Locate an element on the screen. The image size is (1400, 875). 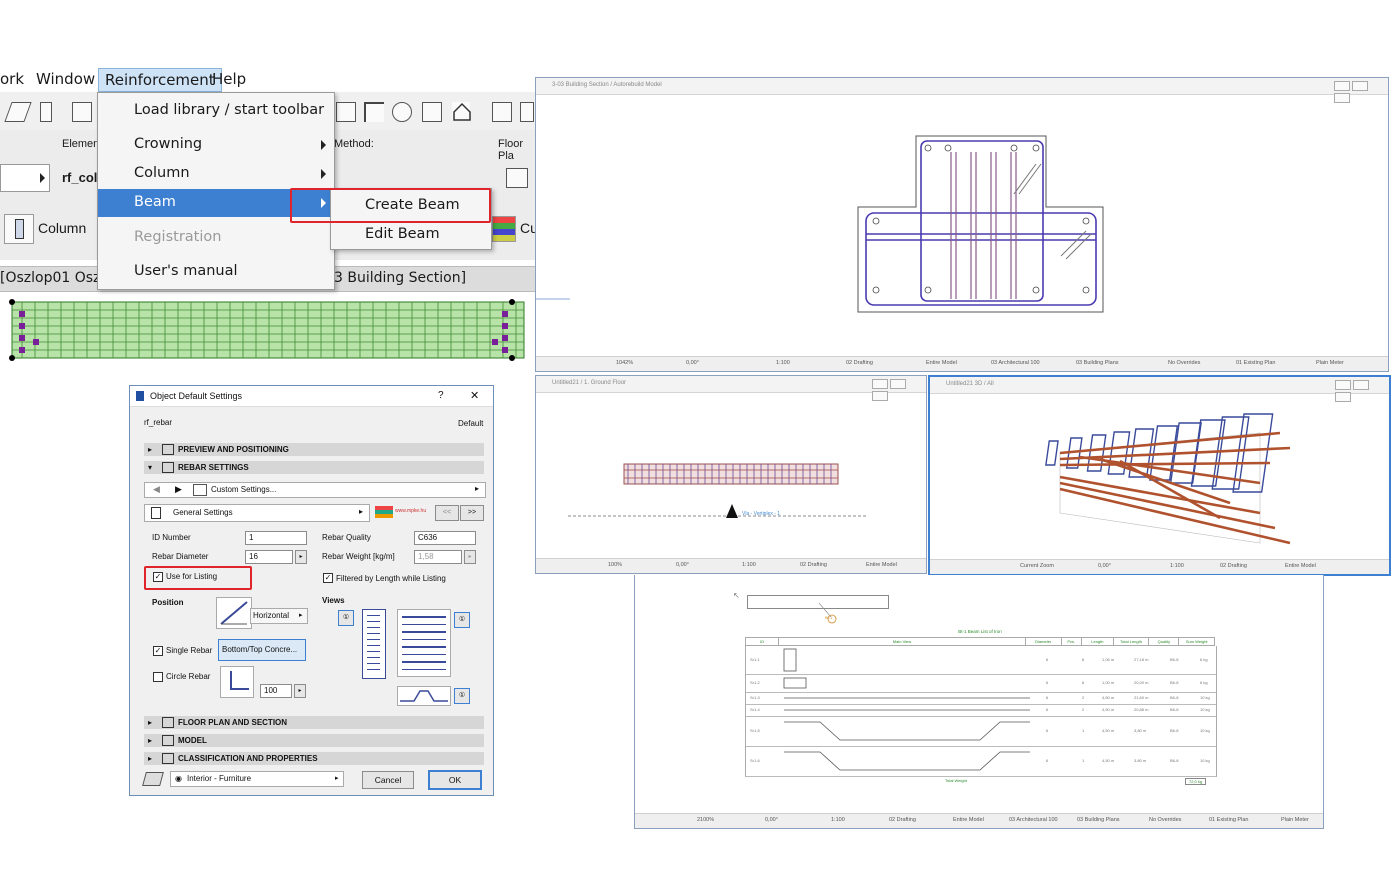
house-tool-icon is located at coordinates (461, 111).